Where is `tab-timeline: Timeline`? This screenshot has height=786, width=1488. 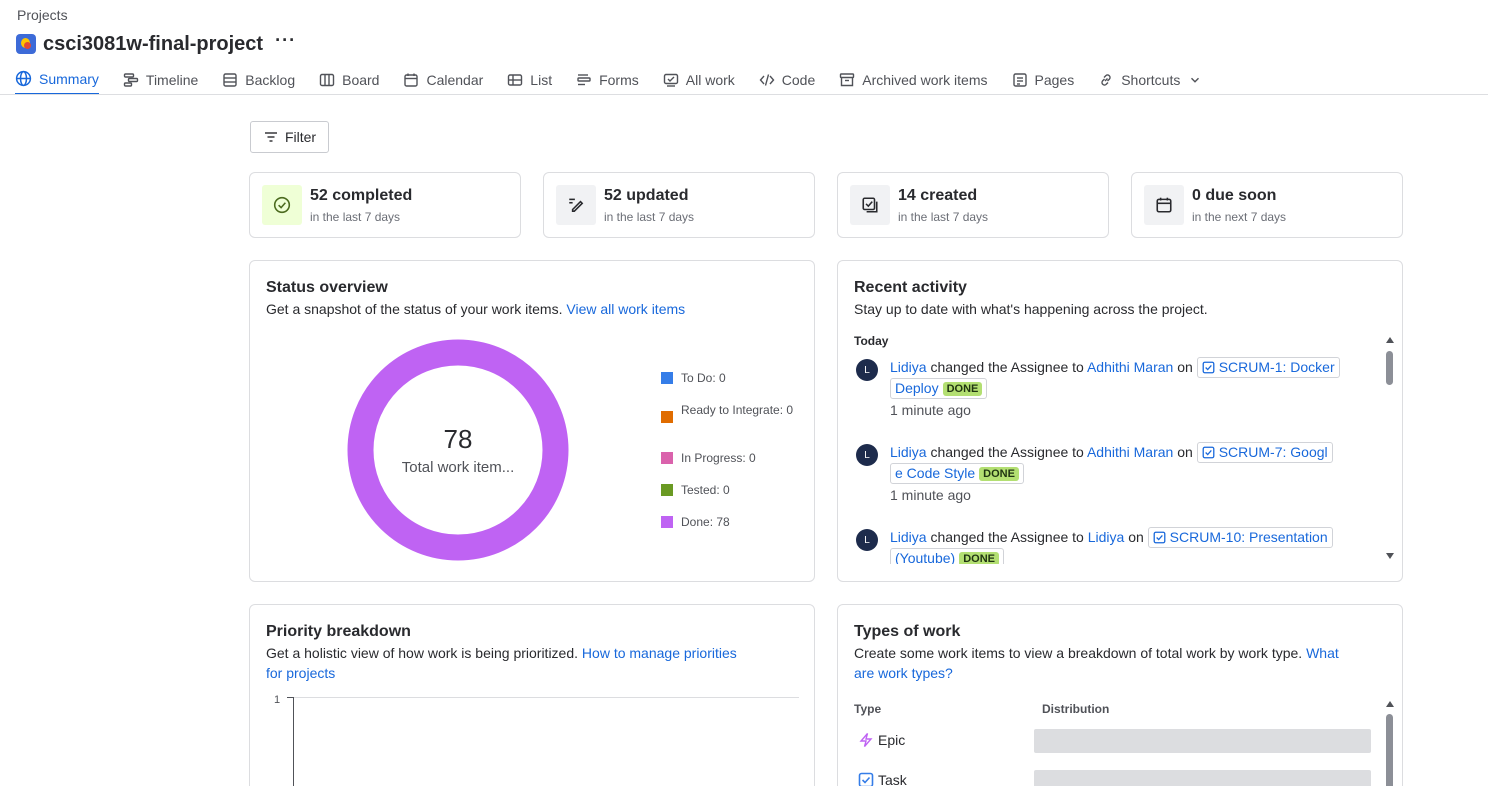
tab-timeline: Timeline is located at coordinates (160, 79).